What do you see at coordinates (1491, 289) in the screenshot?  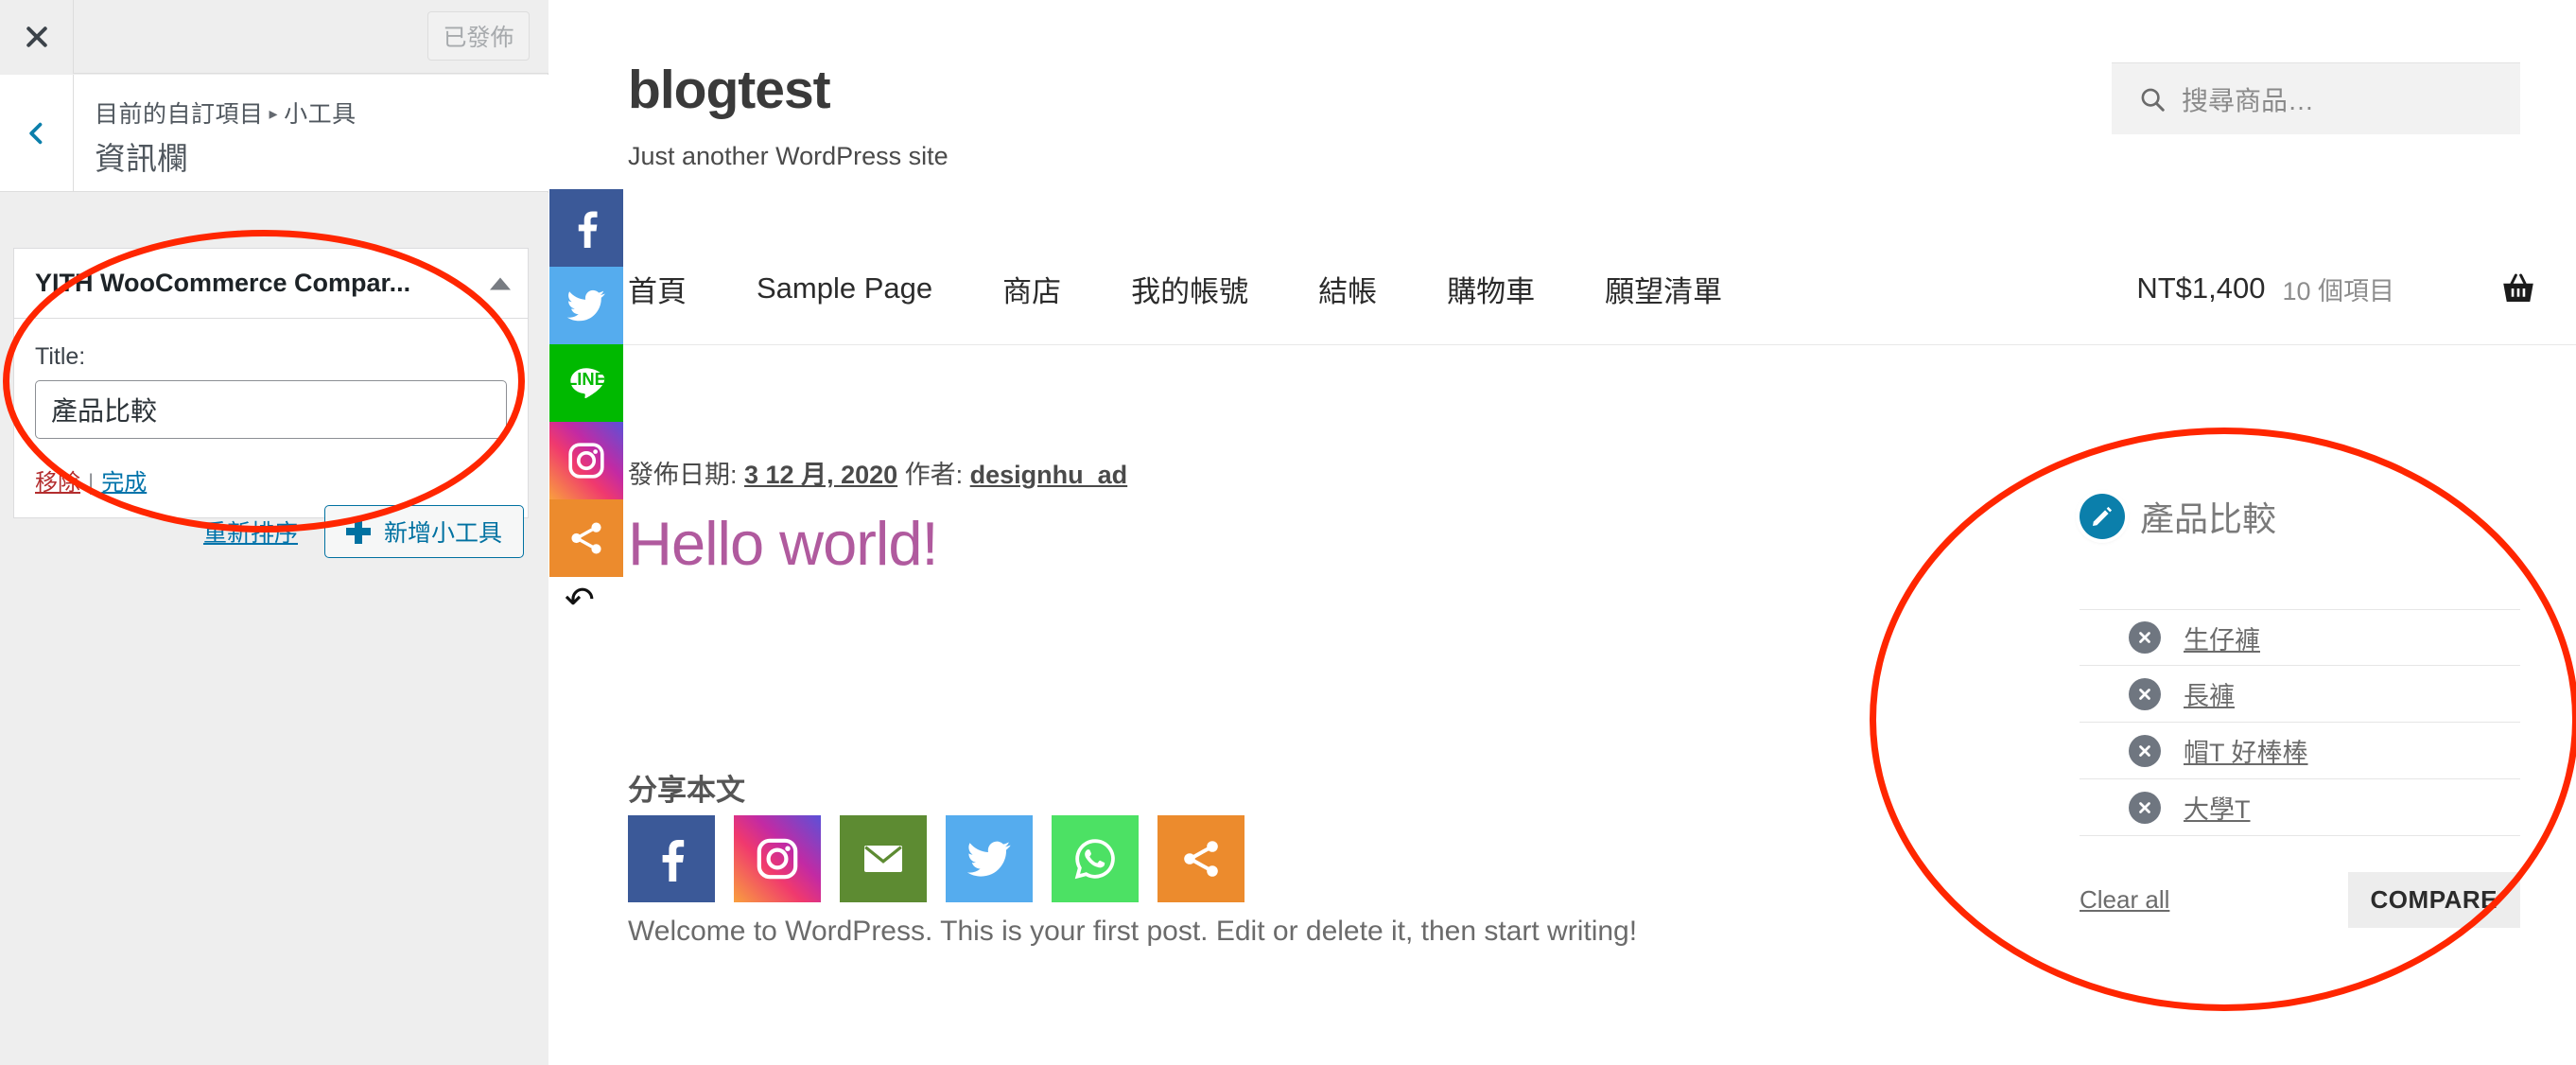 I see `nav-item-cart: 購物車` at bounding box center [1491, 289].